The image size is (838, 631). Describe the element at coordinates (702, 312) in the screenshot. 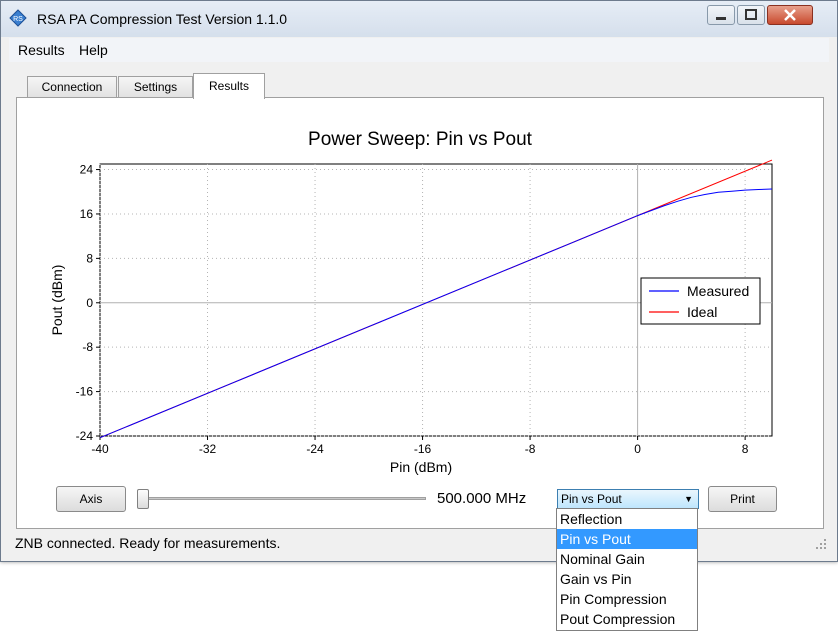

I see `legend-label-ideal: Ideal` at that location.